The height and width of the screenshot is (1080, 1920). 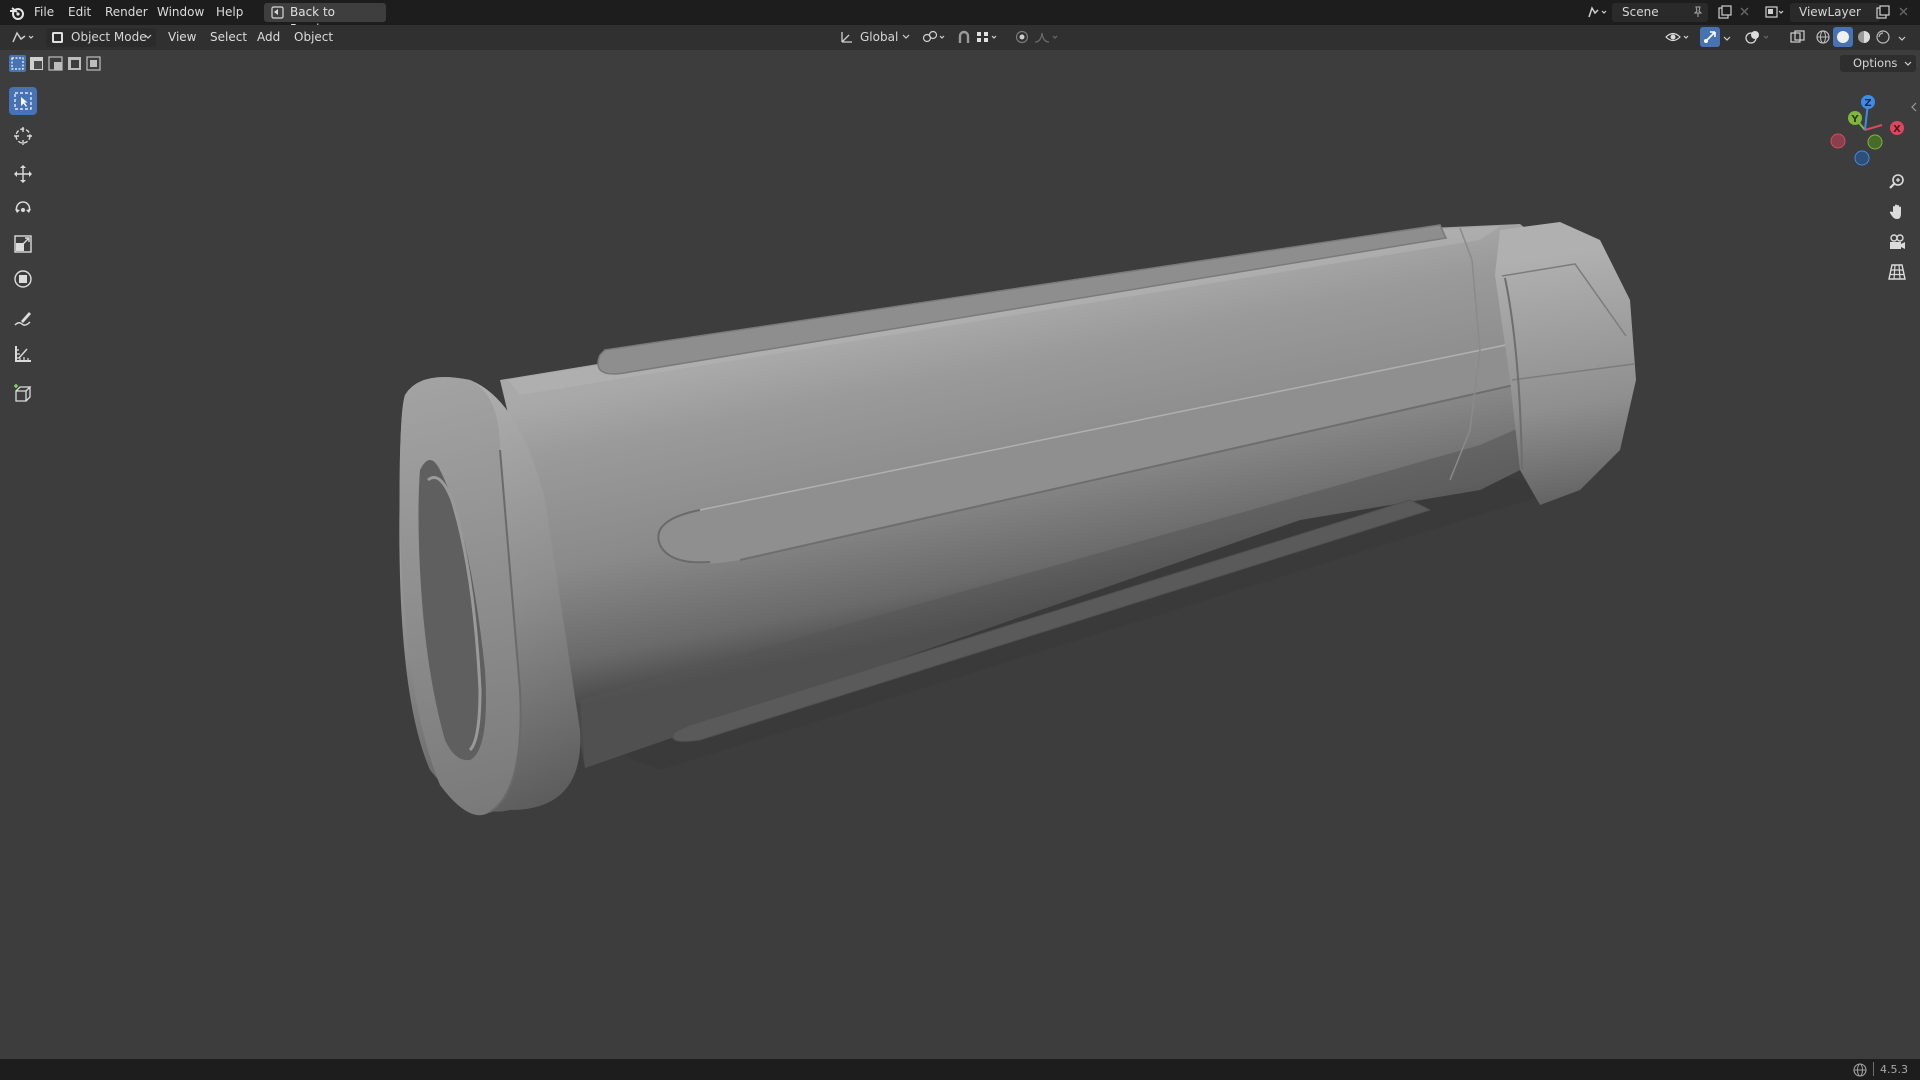 What do you see at coordinates (325, 19) in the screenshot?
I see `back-to-previous-button: Back to Previous` at bounding box center [325, 19].